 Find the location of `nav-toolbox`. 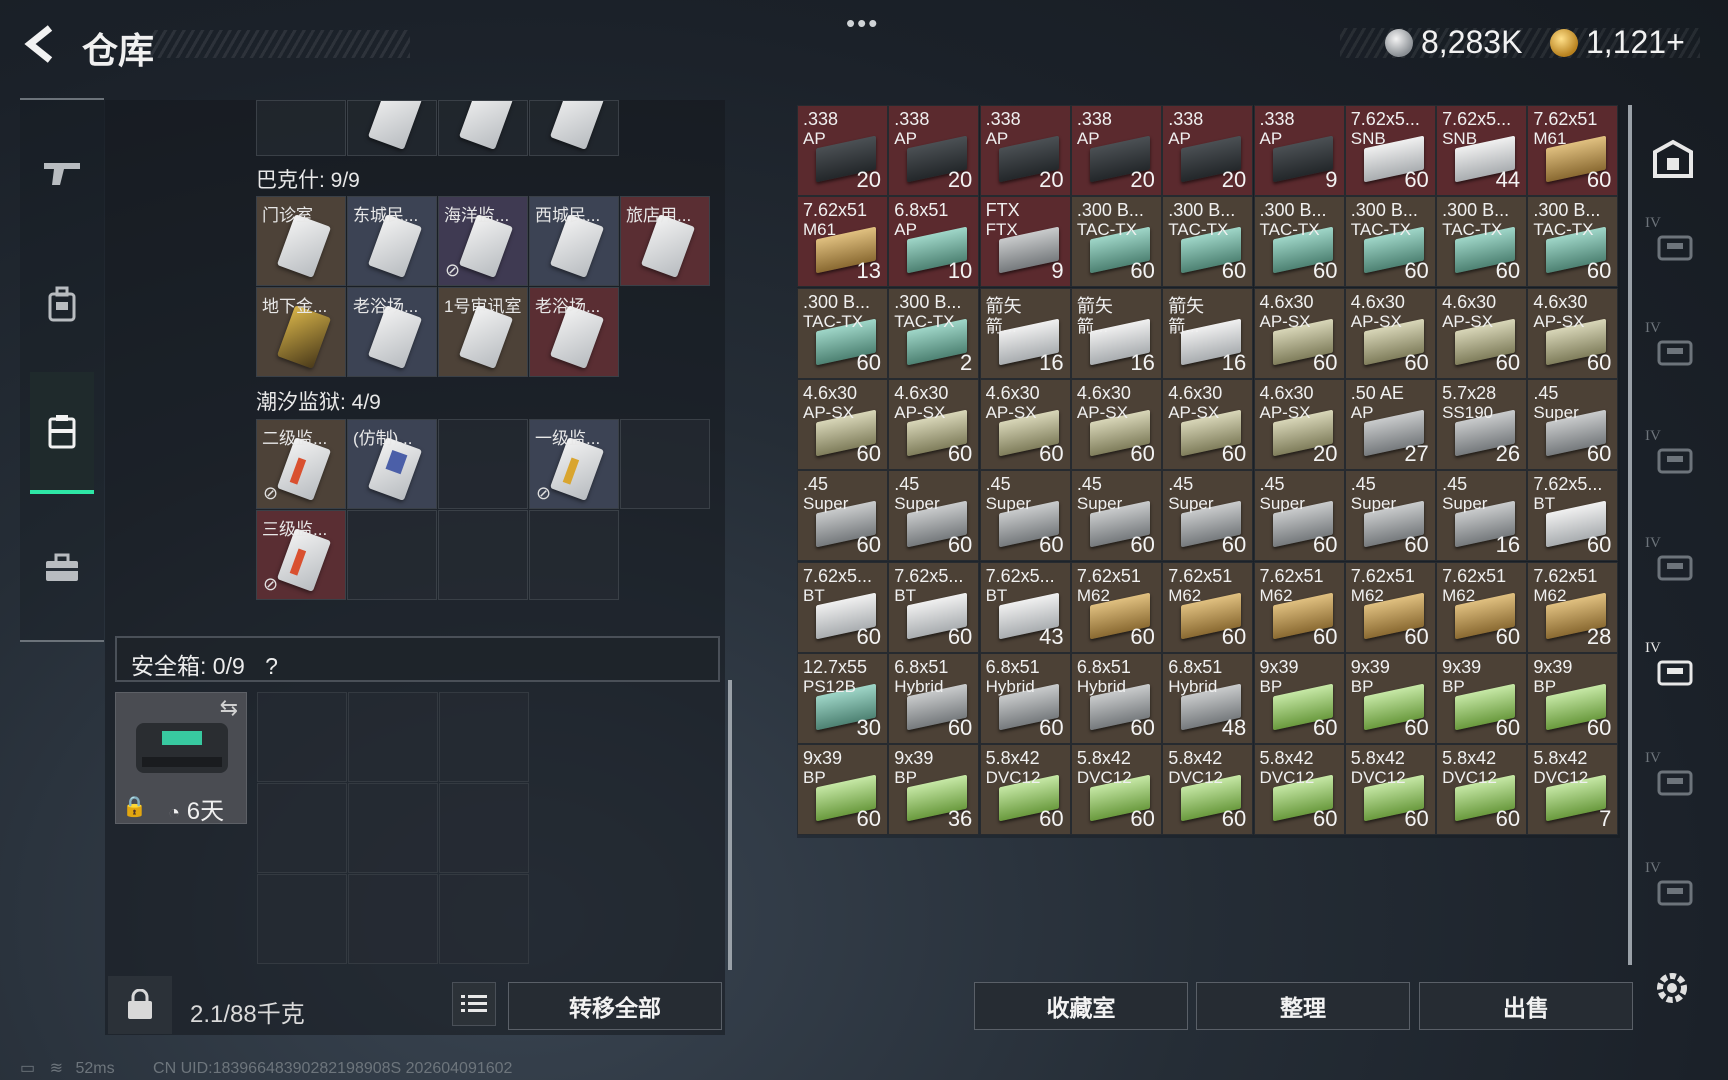

nav-toolbox is located at coordinates (62, 568).